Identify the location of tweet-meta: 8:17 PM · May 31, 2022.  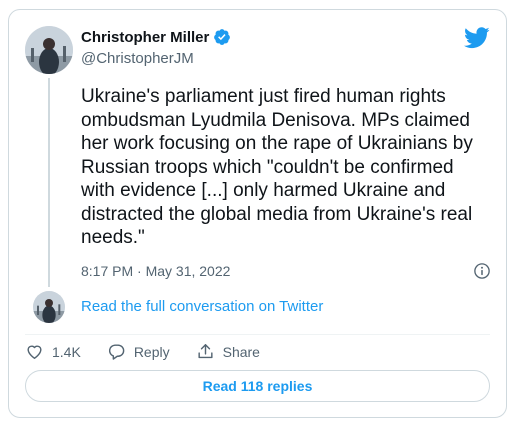
(286, 271).